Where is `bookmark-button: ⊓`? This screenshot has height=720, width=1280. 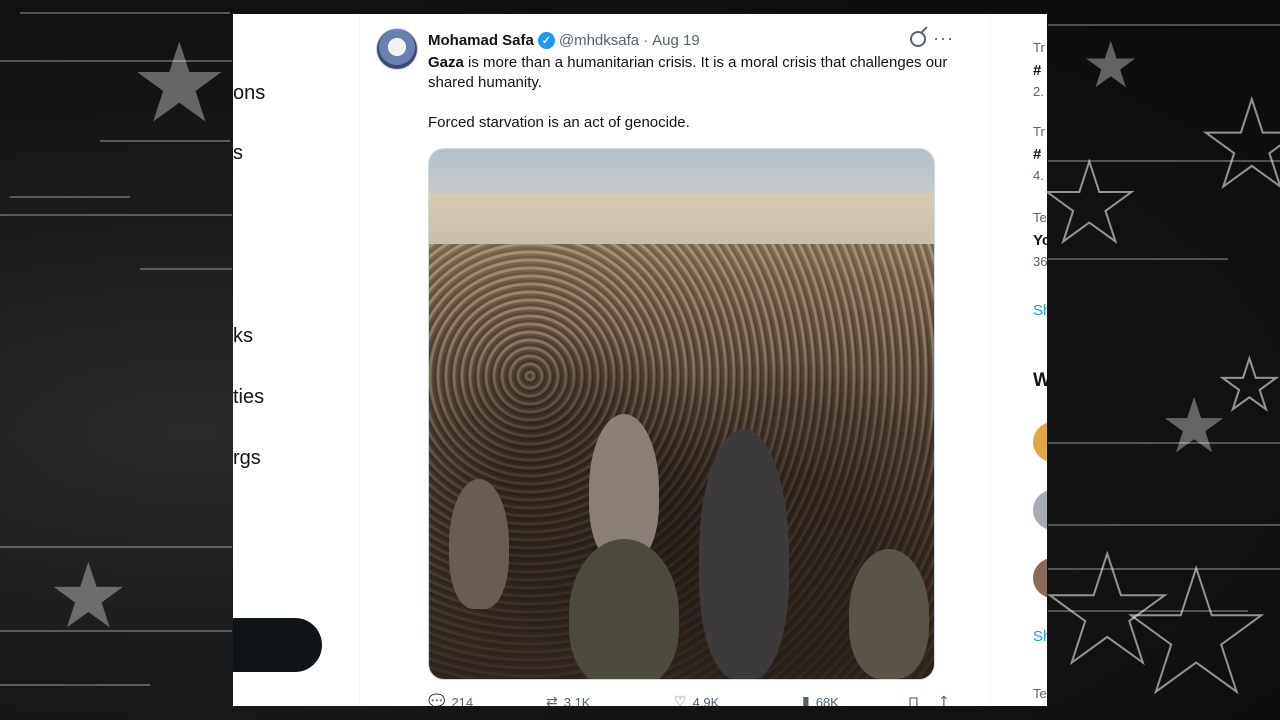 bookmark-button: ⊓ is located at coordinates (923, 700).